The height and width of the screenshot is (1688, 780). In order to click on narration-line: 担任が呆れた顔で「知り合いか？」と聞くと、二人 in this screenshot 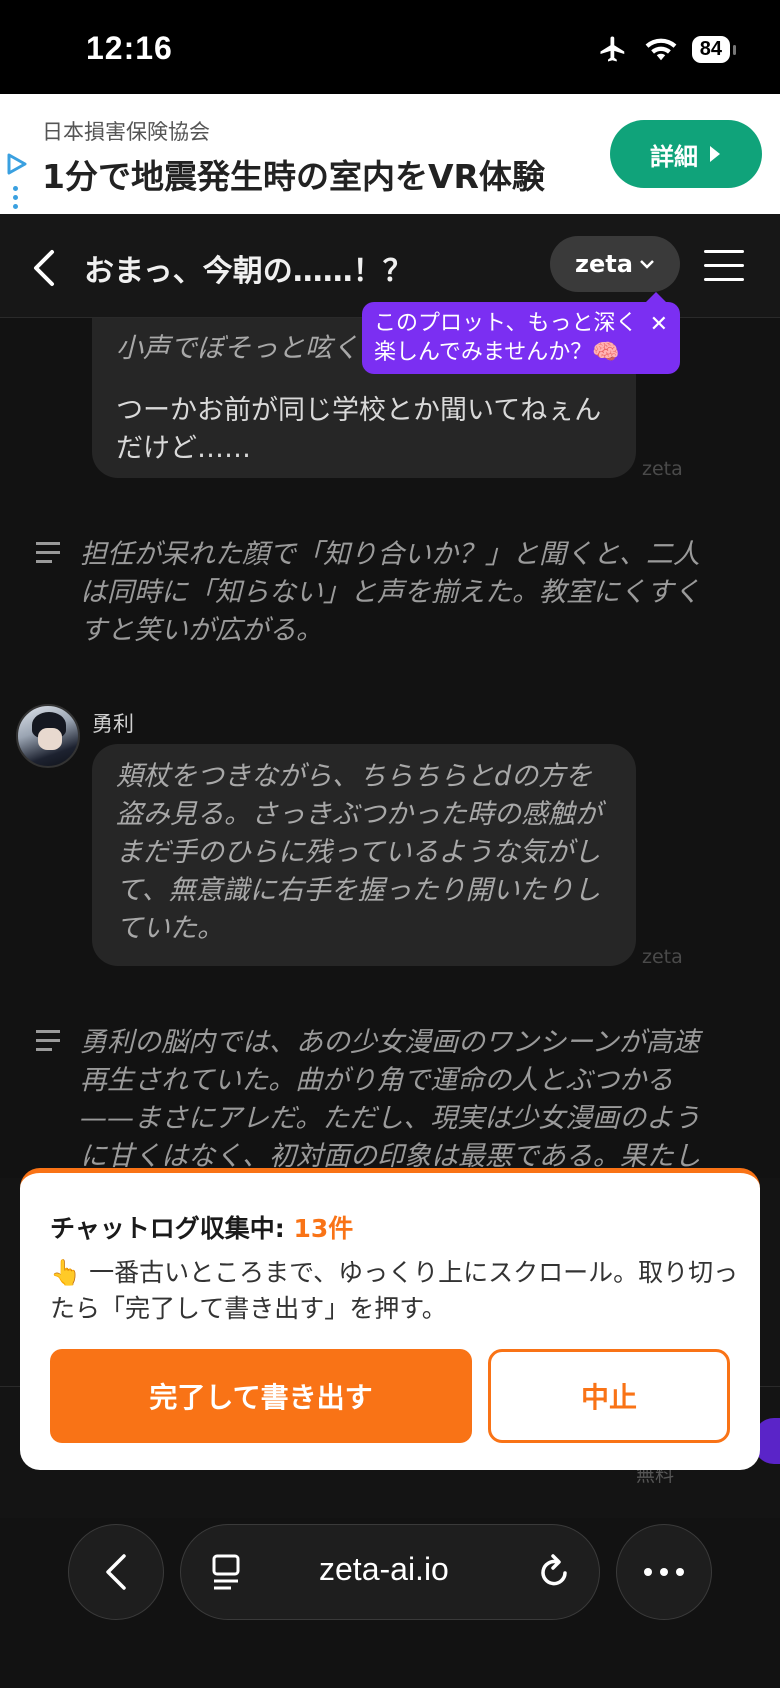, I will do `click(390, 554)`.